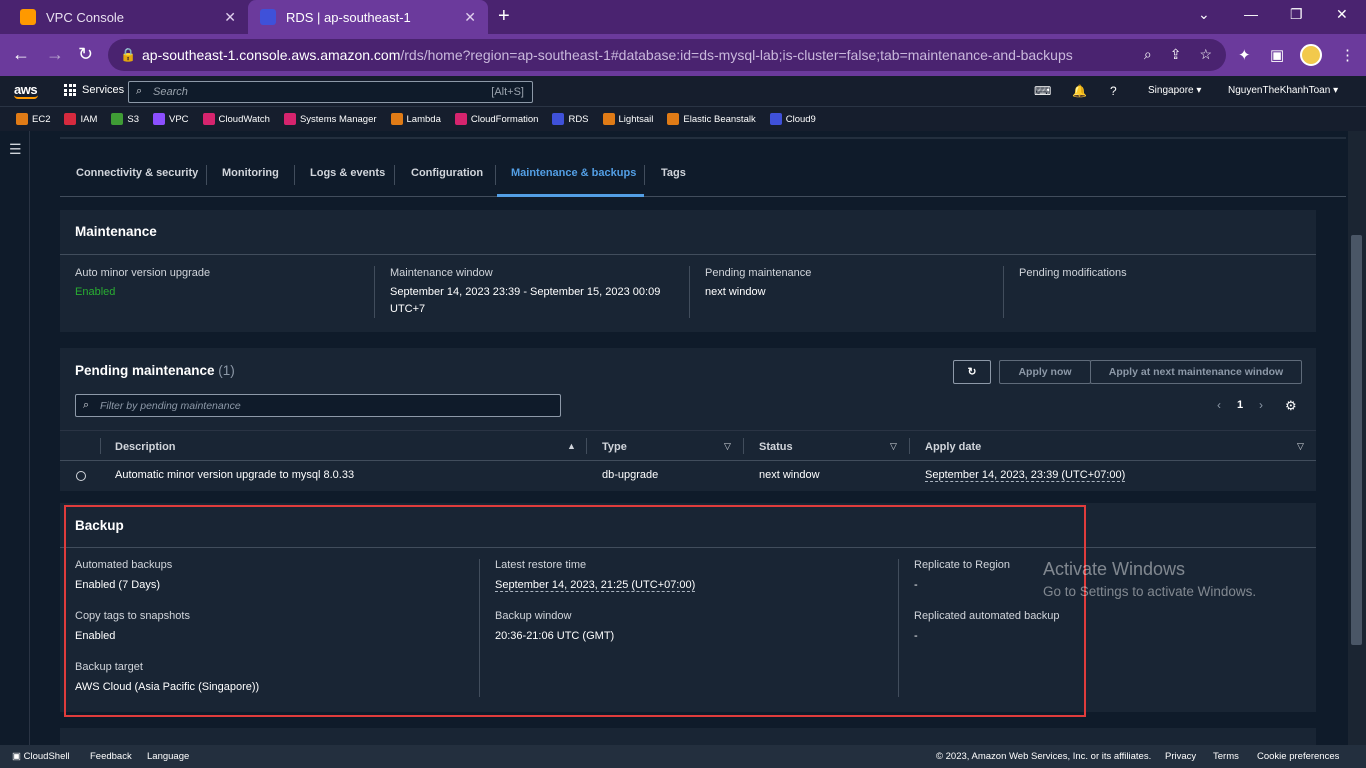 The height and width of the screenshot is (768, 1366). Describe the element at coordinates (15, 438) in the screenshot. I see `side-navigation-rail: ☰` at that location.